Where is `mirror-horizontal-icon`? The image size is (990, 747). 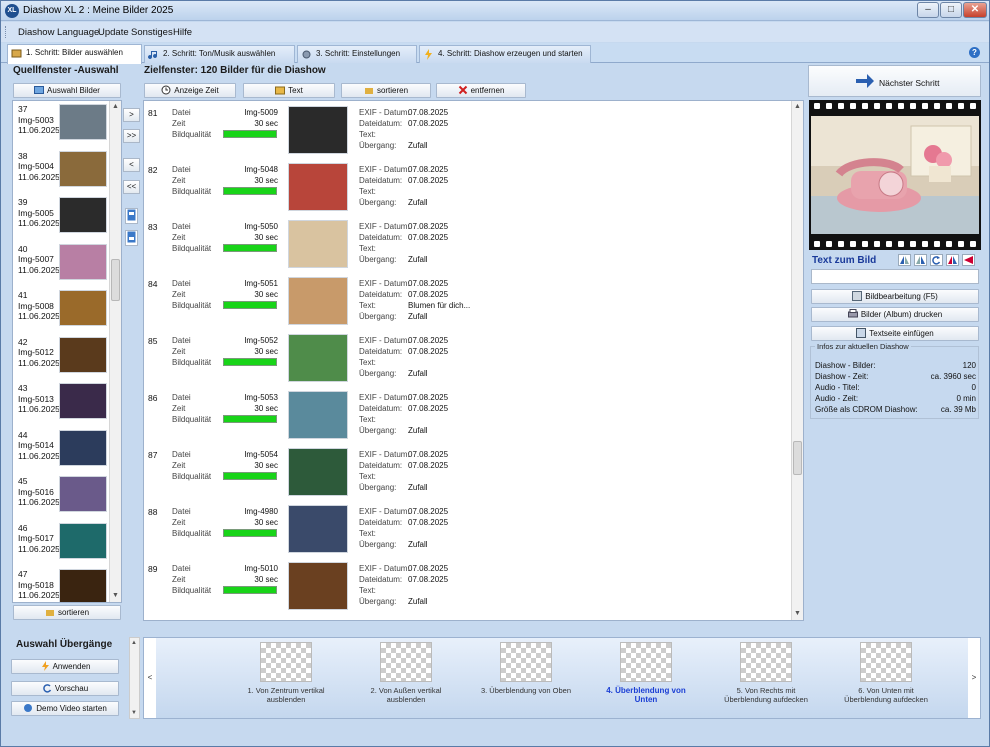 mirror-horizontal-icon is located at coordinates (904, 260).